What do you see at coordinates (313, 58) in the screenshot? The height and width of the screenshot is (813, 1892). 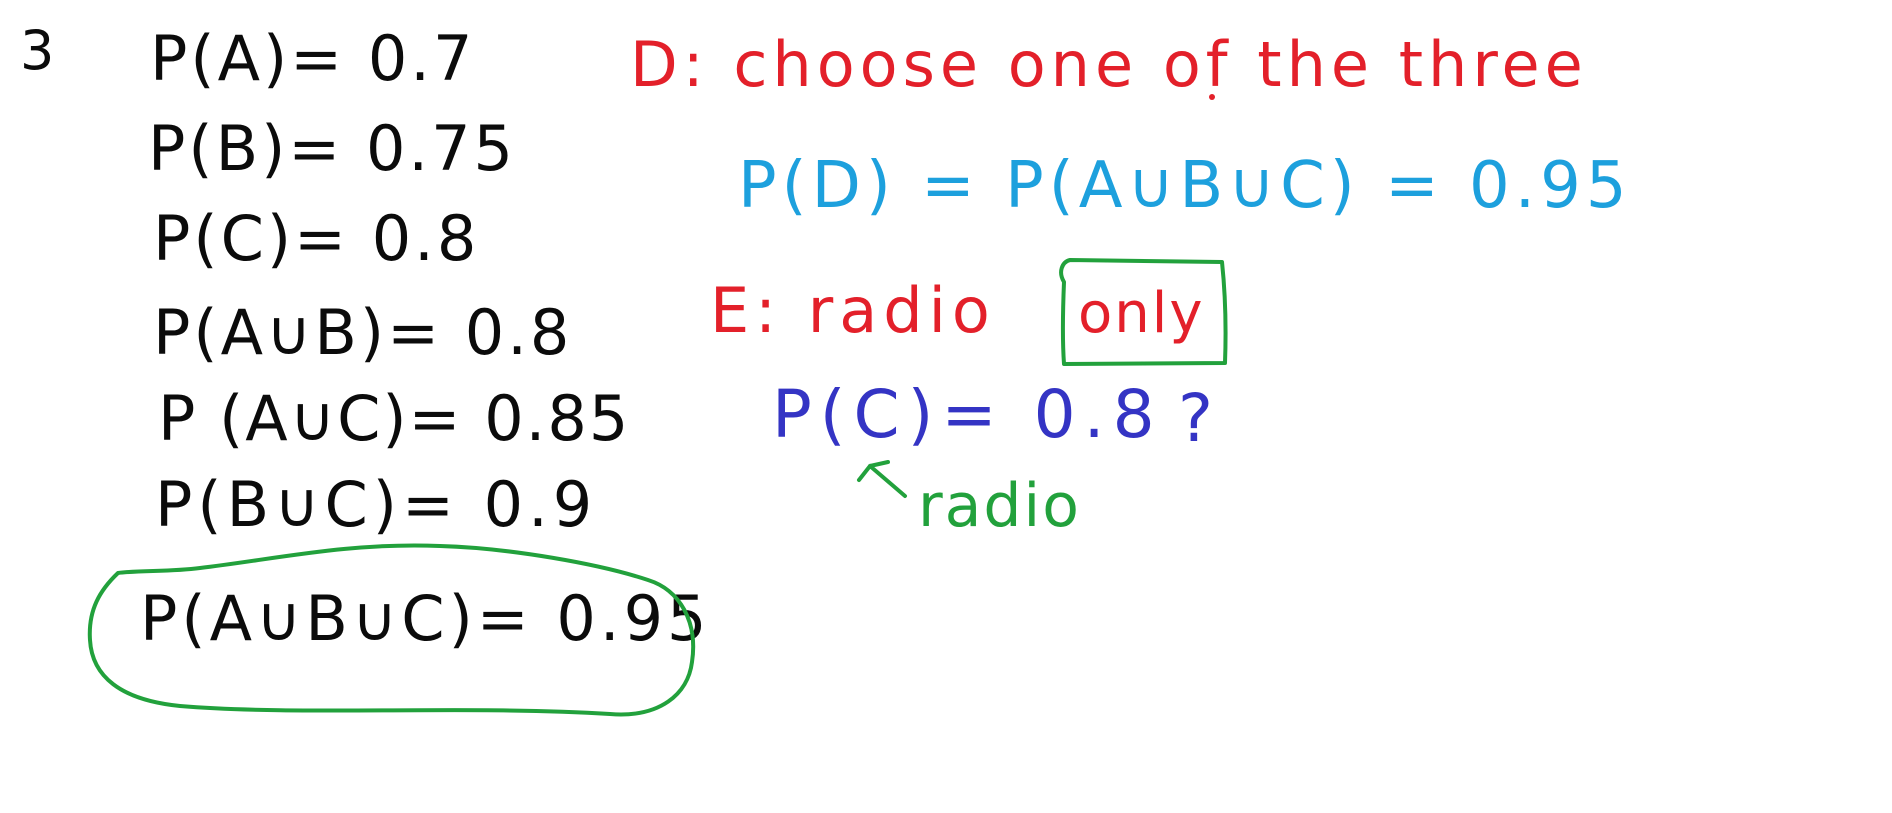 I see `given-p-a: P(A)= 0.7` at bounding box center [313, 58].